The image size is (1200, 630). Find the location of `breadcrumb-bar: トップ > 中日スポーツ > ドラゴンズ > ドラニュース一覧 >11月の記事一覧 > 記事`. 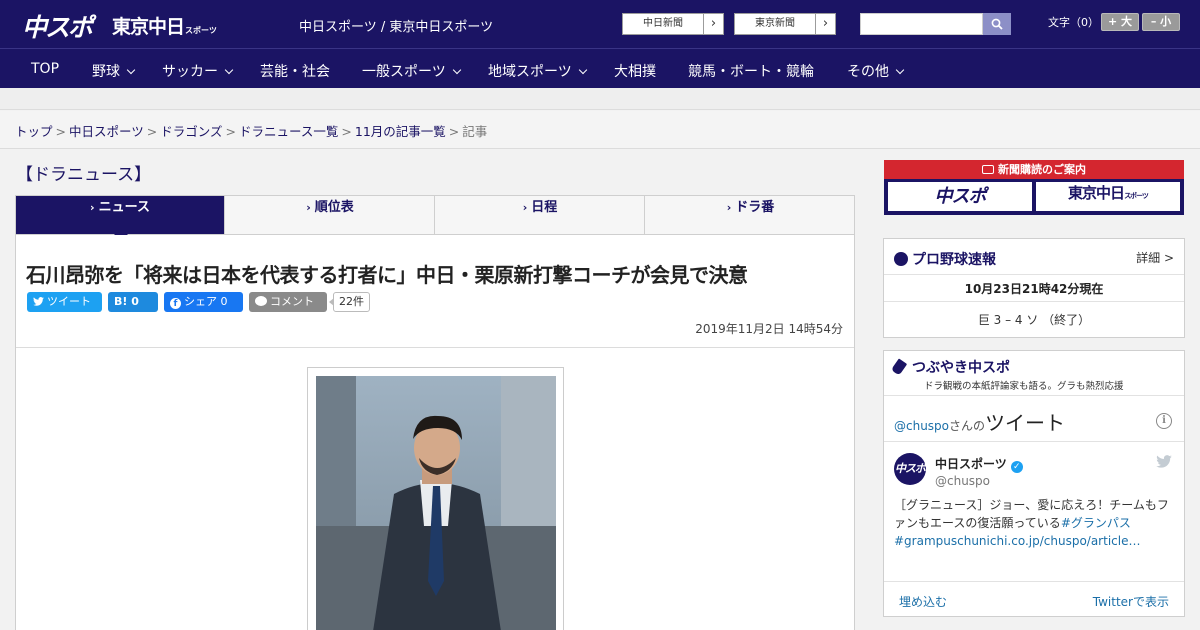

breadcrumb-bar: トップ > 中日スポーツ > ドラゴンズ > ドラニュース一覧 >11月の記事一覧 > 記事 is located at coordinates (600, 130).